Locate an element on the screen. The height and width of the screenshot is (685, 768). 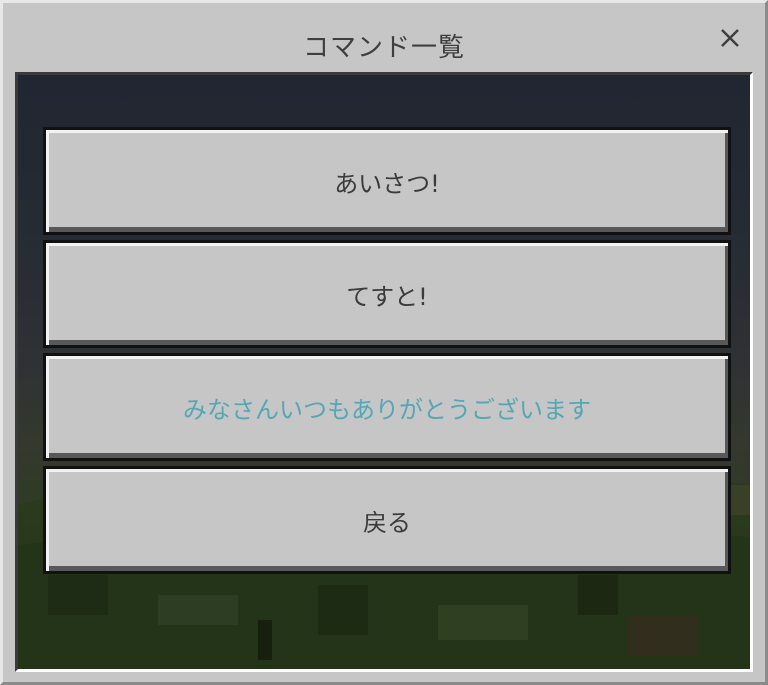
back-button: 戻る is located at coordinates (387, 520).